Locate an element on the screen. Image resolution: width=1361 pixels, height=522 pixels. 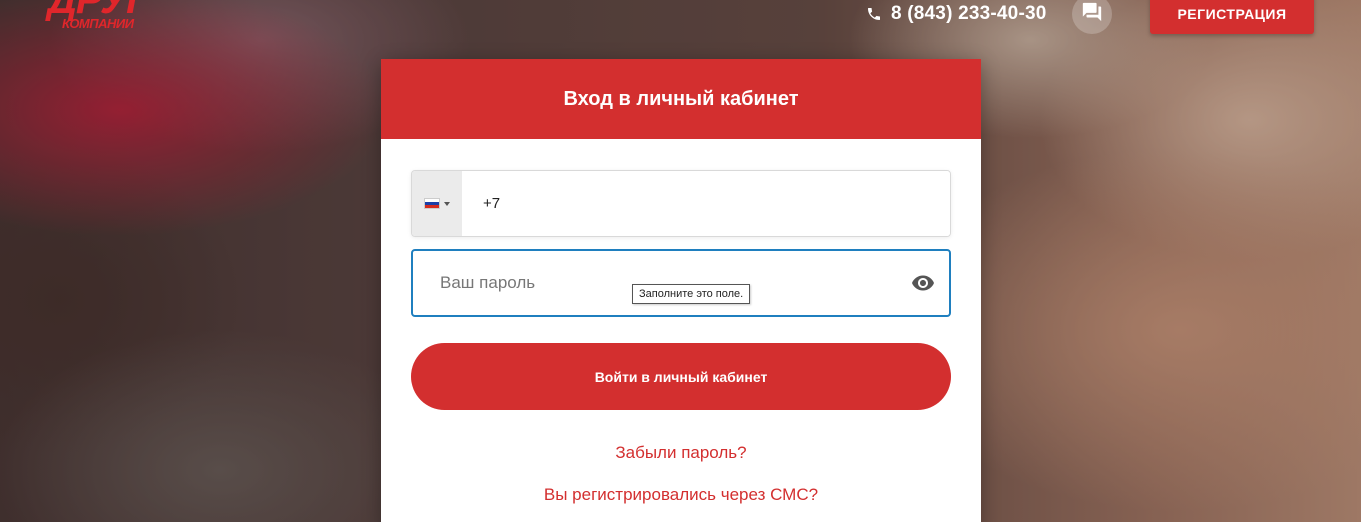
caret-down-icon is located at coordinates (447, 203).